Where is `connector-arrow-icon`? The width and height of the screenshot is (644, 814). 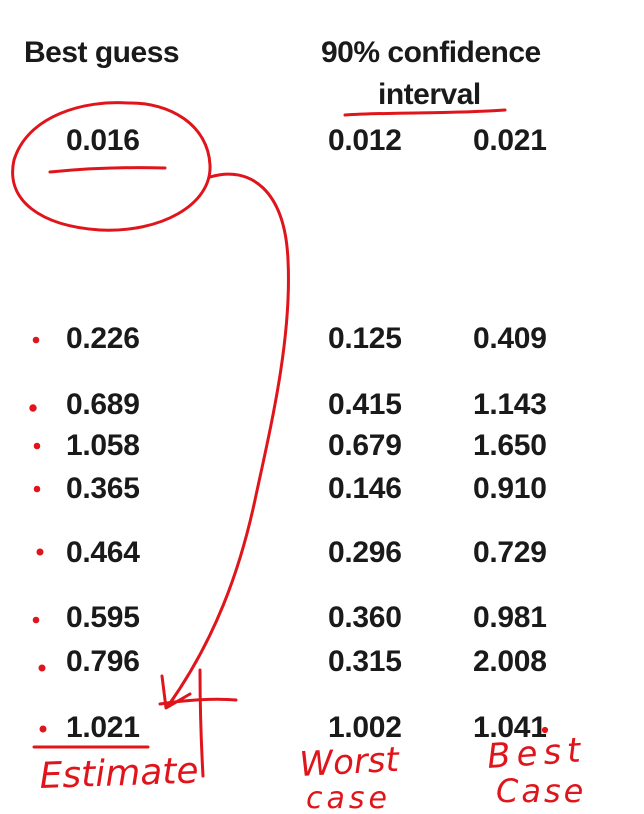
connector-arrow-icon is located at coordinates (228, 440).